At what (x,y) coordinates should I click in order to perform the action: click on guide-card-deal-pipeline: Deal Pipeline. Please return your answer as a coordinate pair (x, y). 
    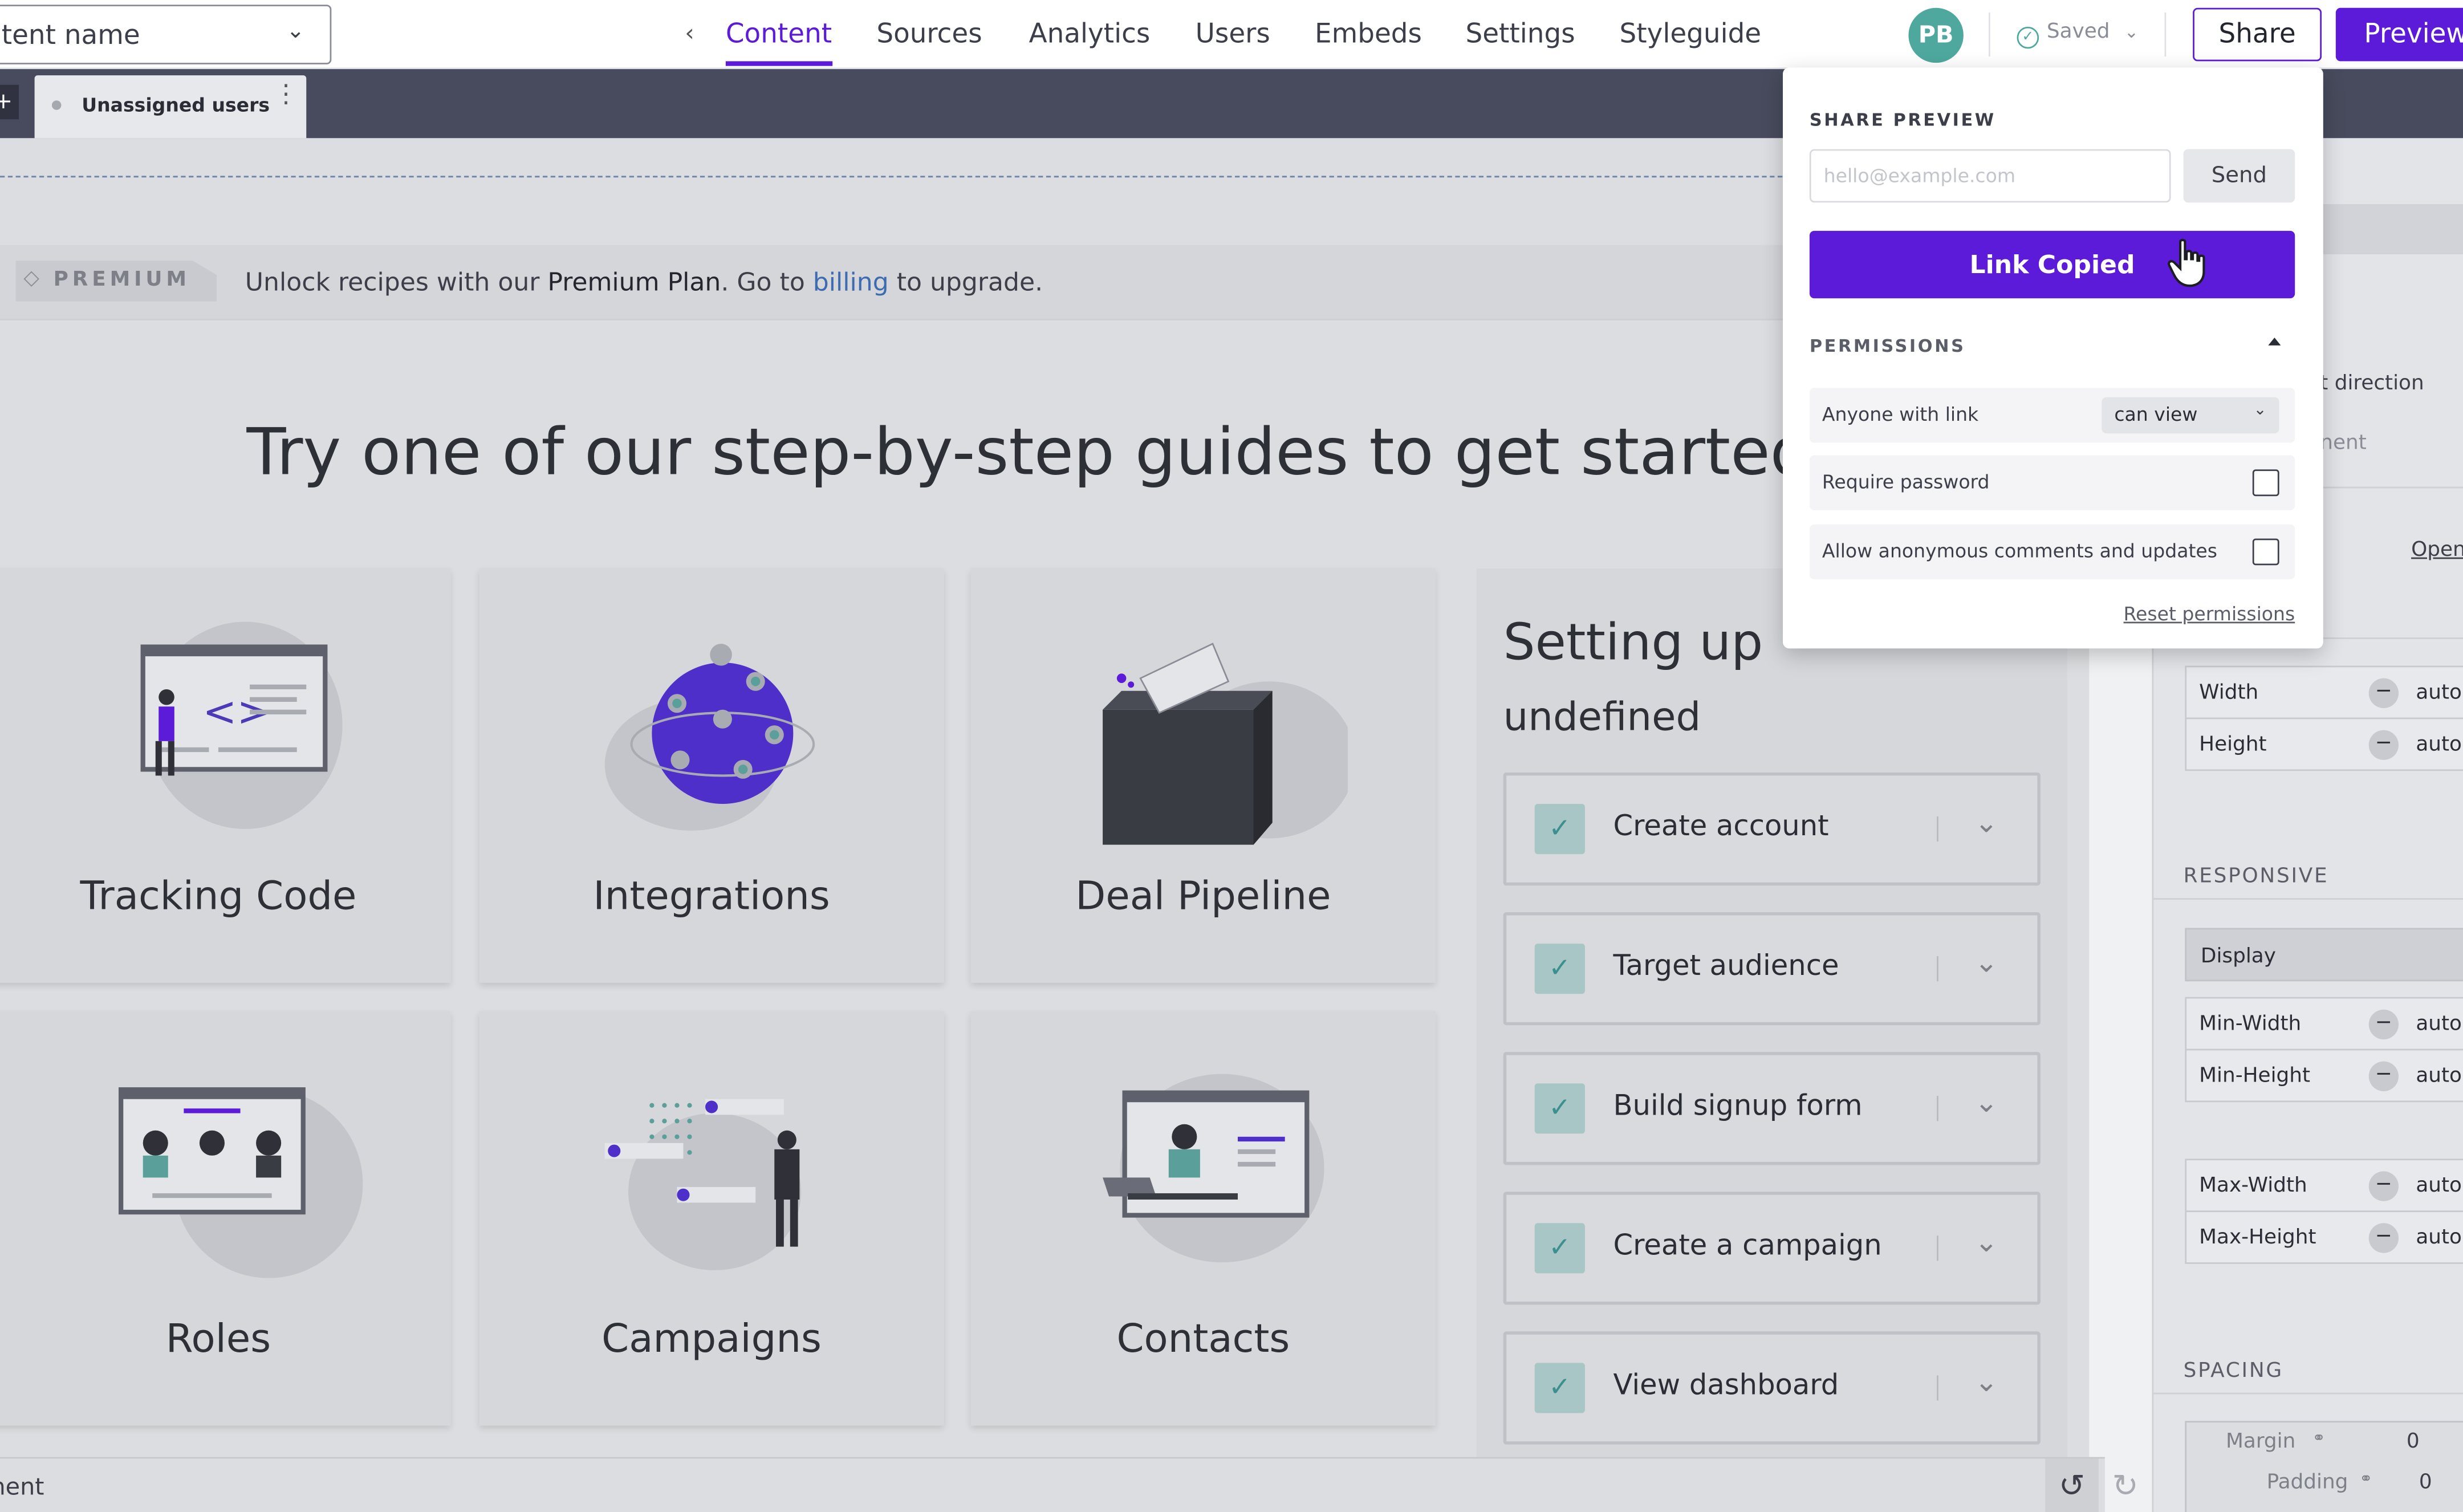
    Looking at the image, I should click on (1203, 775).